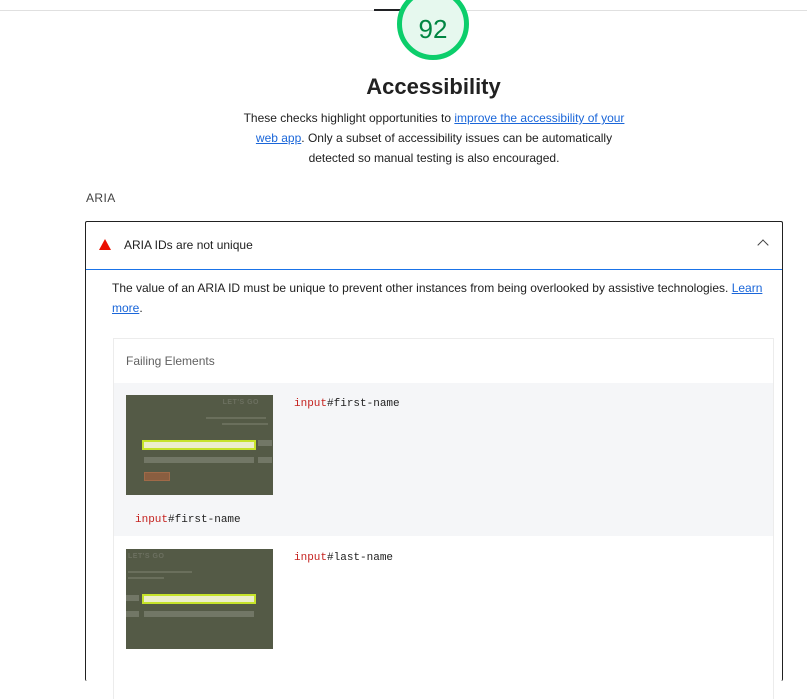 Image resolution: width=807 pixels, height=699 pixels. What do you see at coordinates (141, 308) in the screenshot?
I see `audit-desc-period: .` at bounding box center [141, 308].